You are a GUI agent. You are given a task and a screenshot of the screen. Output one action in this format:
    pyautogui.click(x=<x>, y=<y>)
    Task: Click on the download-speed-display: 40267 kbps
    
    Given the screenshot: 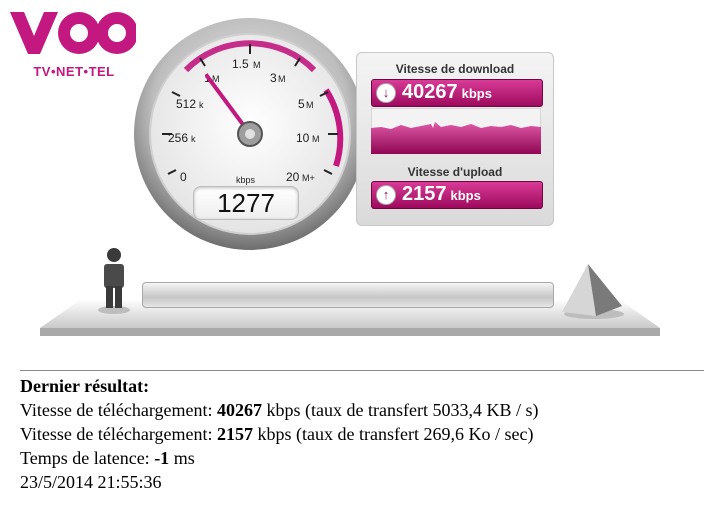 What is the action you would take?
    pyautogui.click(x=447, y=92)
    